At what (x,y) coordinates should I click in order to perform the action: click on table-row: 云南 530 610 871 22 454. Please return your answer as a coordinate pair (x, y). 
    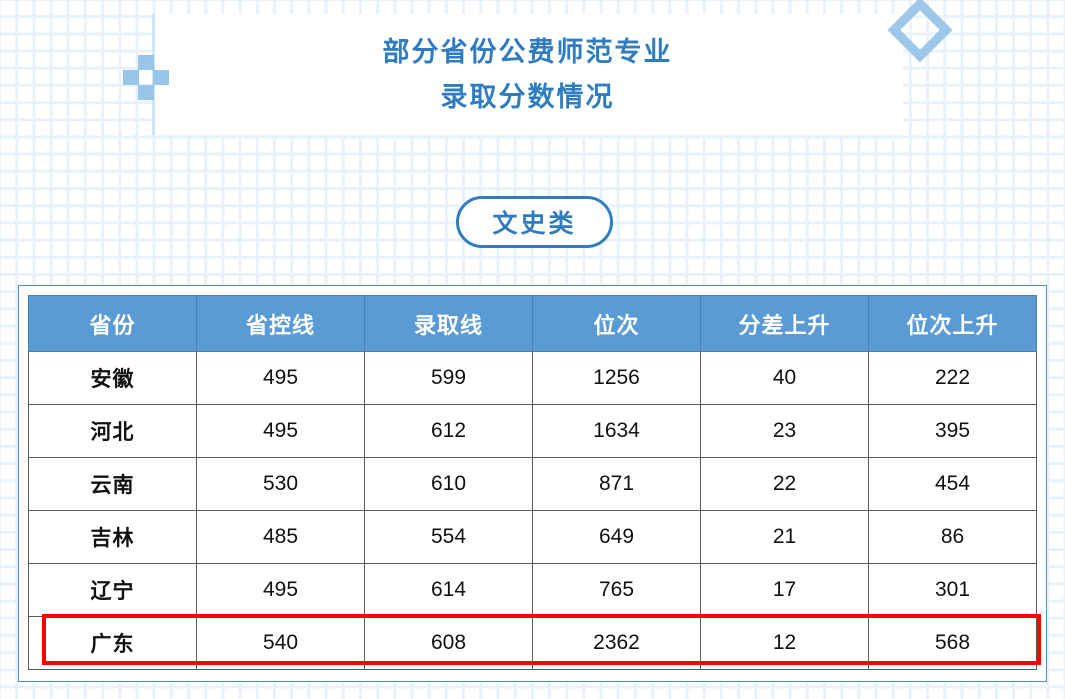
    Looking at the image, I should click on (532, 484).